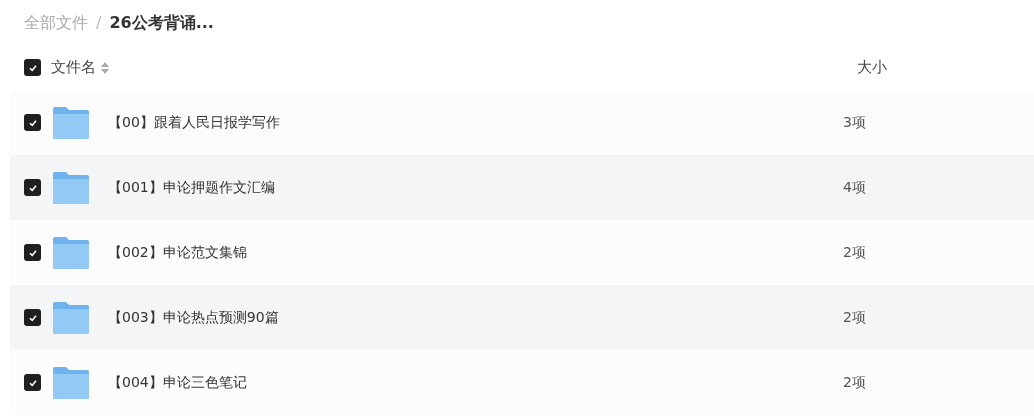 The height and width of the screenshot is (420, 1034). Describe the element at coordinates (73, 67) in the screenshot. I see `column-header: 文件名` at that location.